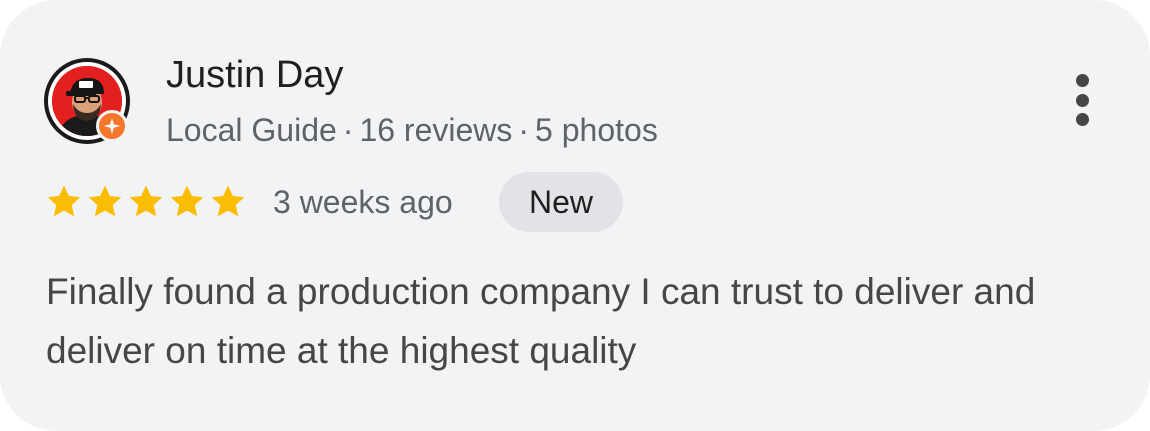 The width and height of the screenshot is (1150, 431). Describe the element at coordinates (1083, 100) in the screenshot. I see `more-options-button` at that location.